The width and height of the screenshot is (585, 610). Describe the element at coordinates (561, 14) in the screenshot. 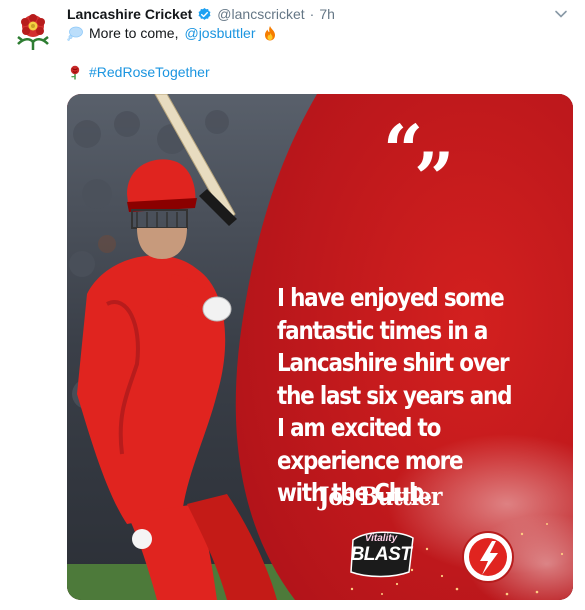

I see `chevron-down-icon` at that location.